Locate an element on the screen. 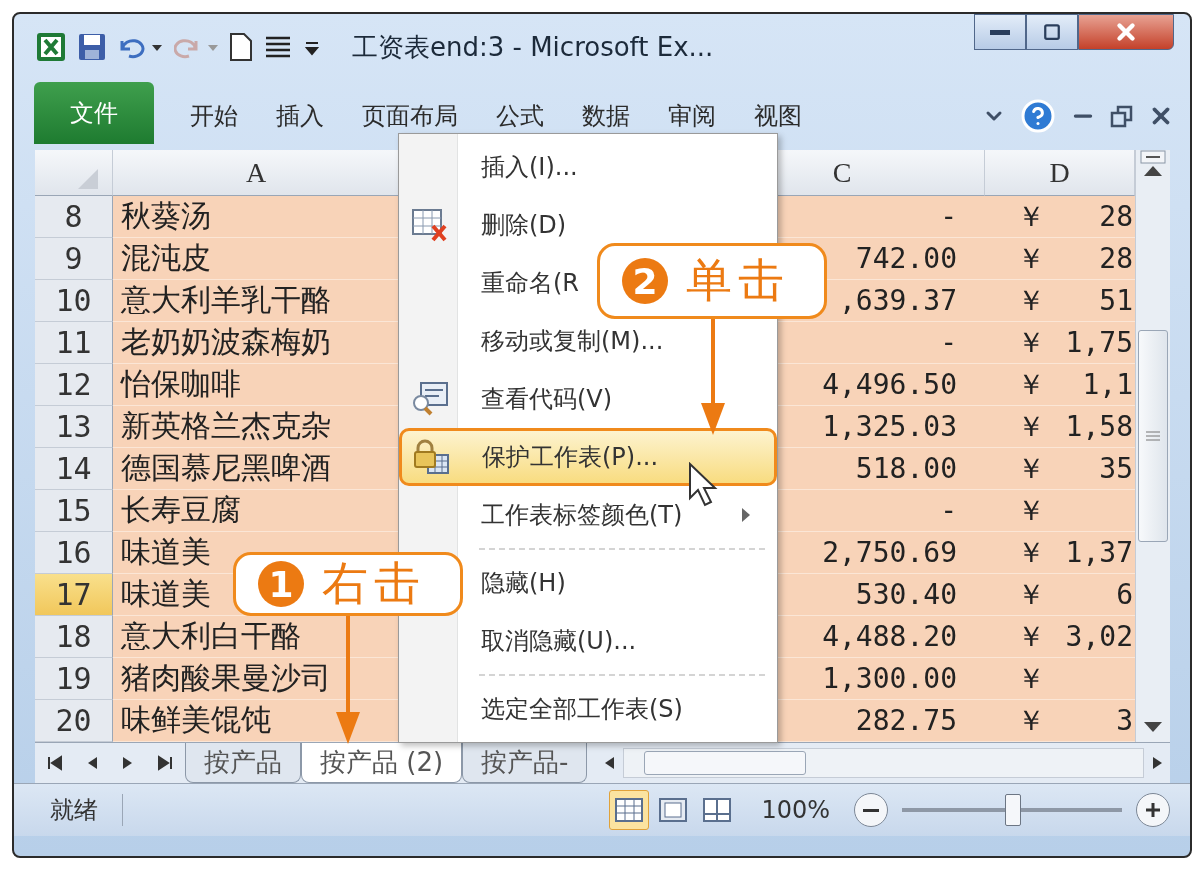 This screenshot has height=869, width=1204. minimize-button is located at coordinates (1000, 32).